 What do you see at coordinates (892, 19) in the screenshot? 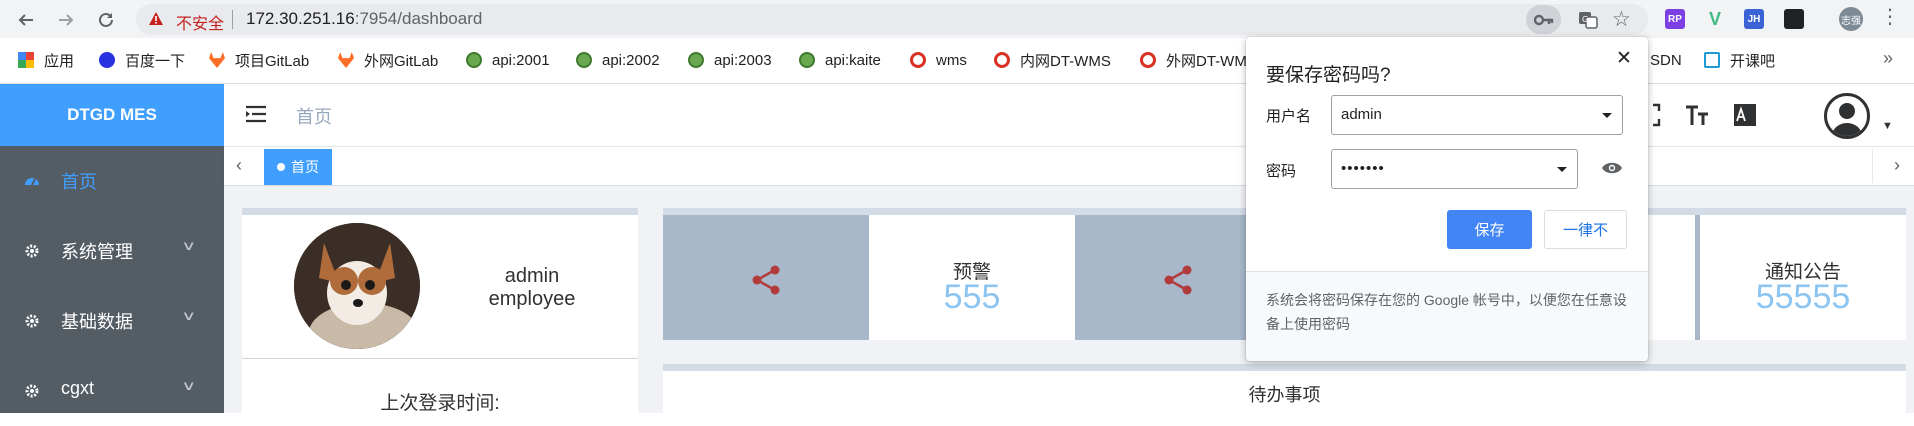
I see `address-bar: 不安全 172.30.251.16:7954/dashboard G ☆` at bounding box center [892, 19].